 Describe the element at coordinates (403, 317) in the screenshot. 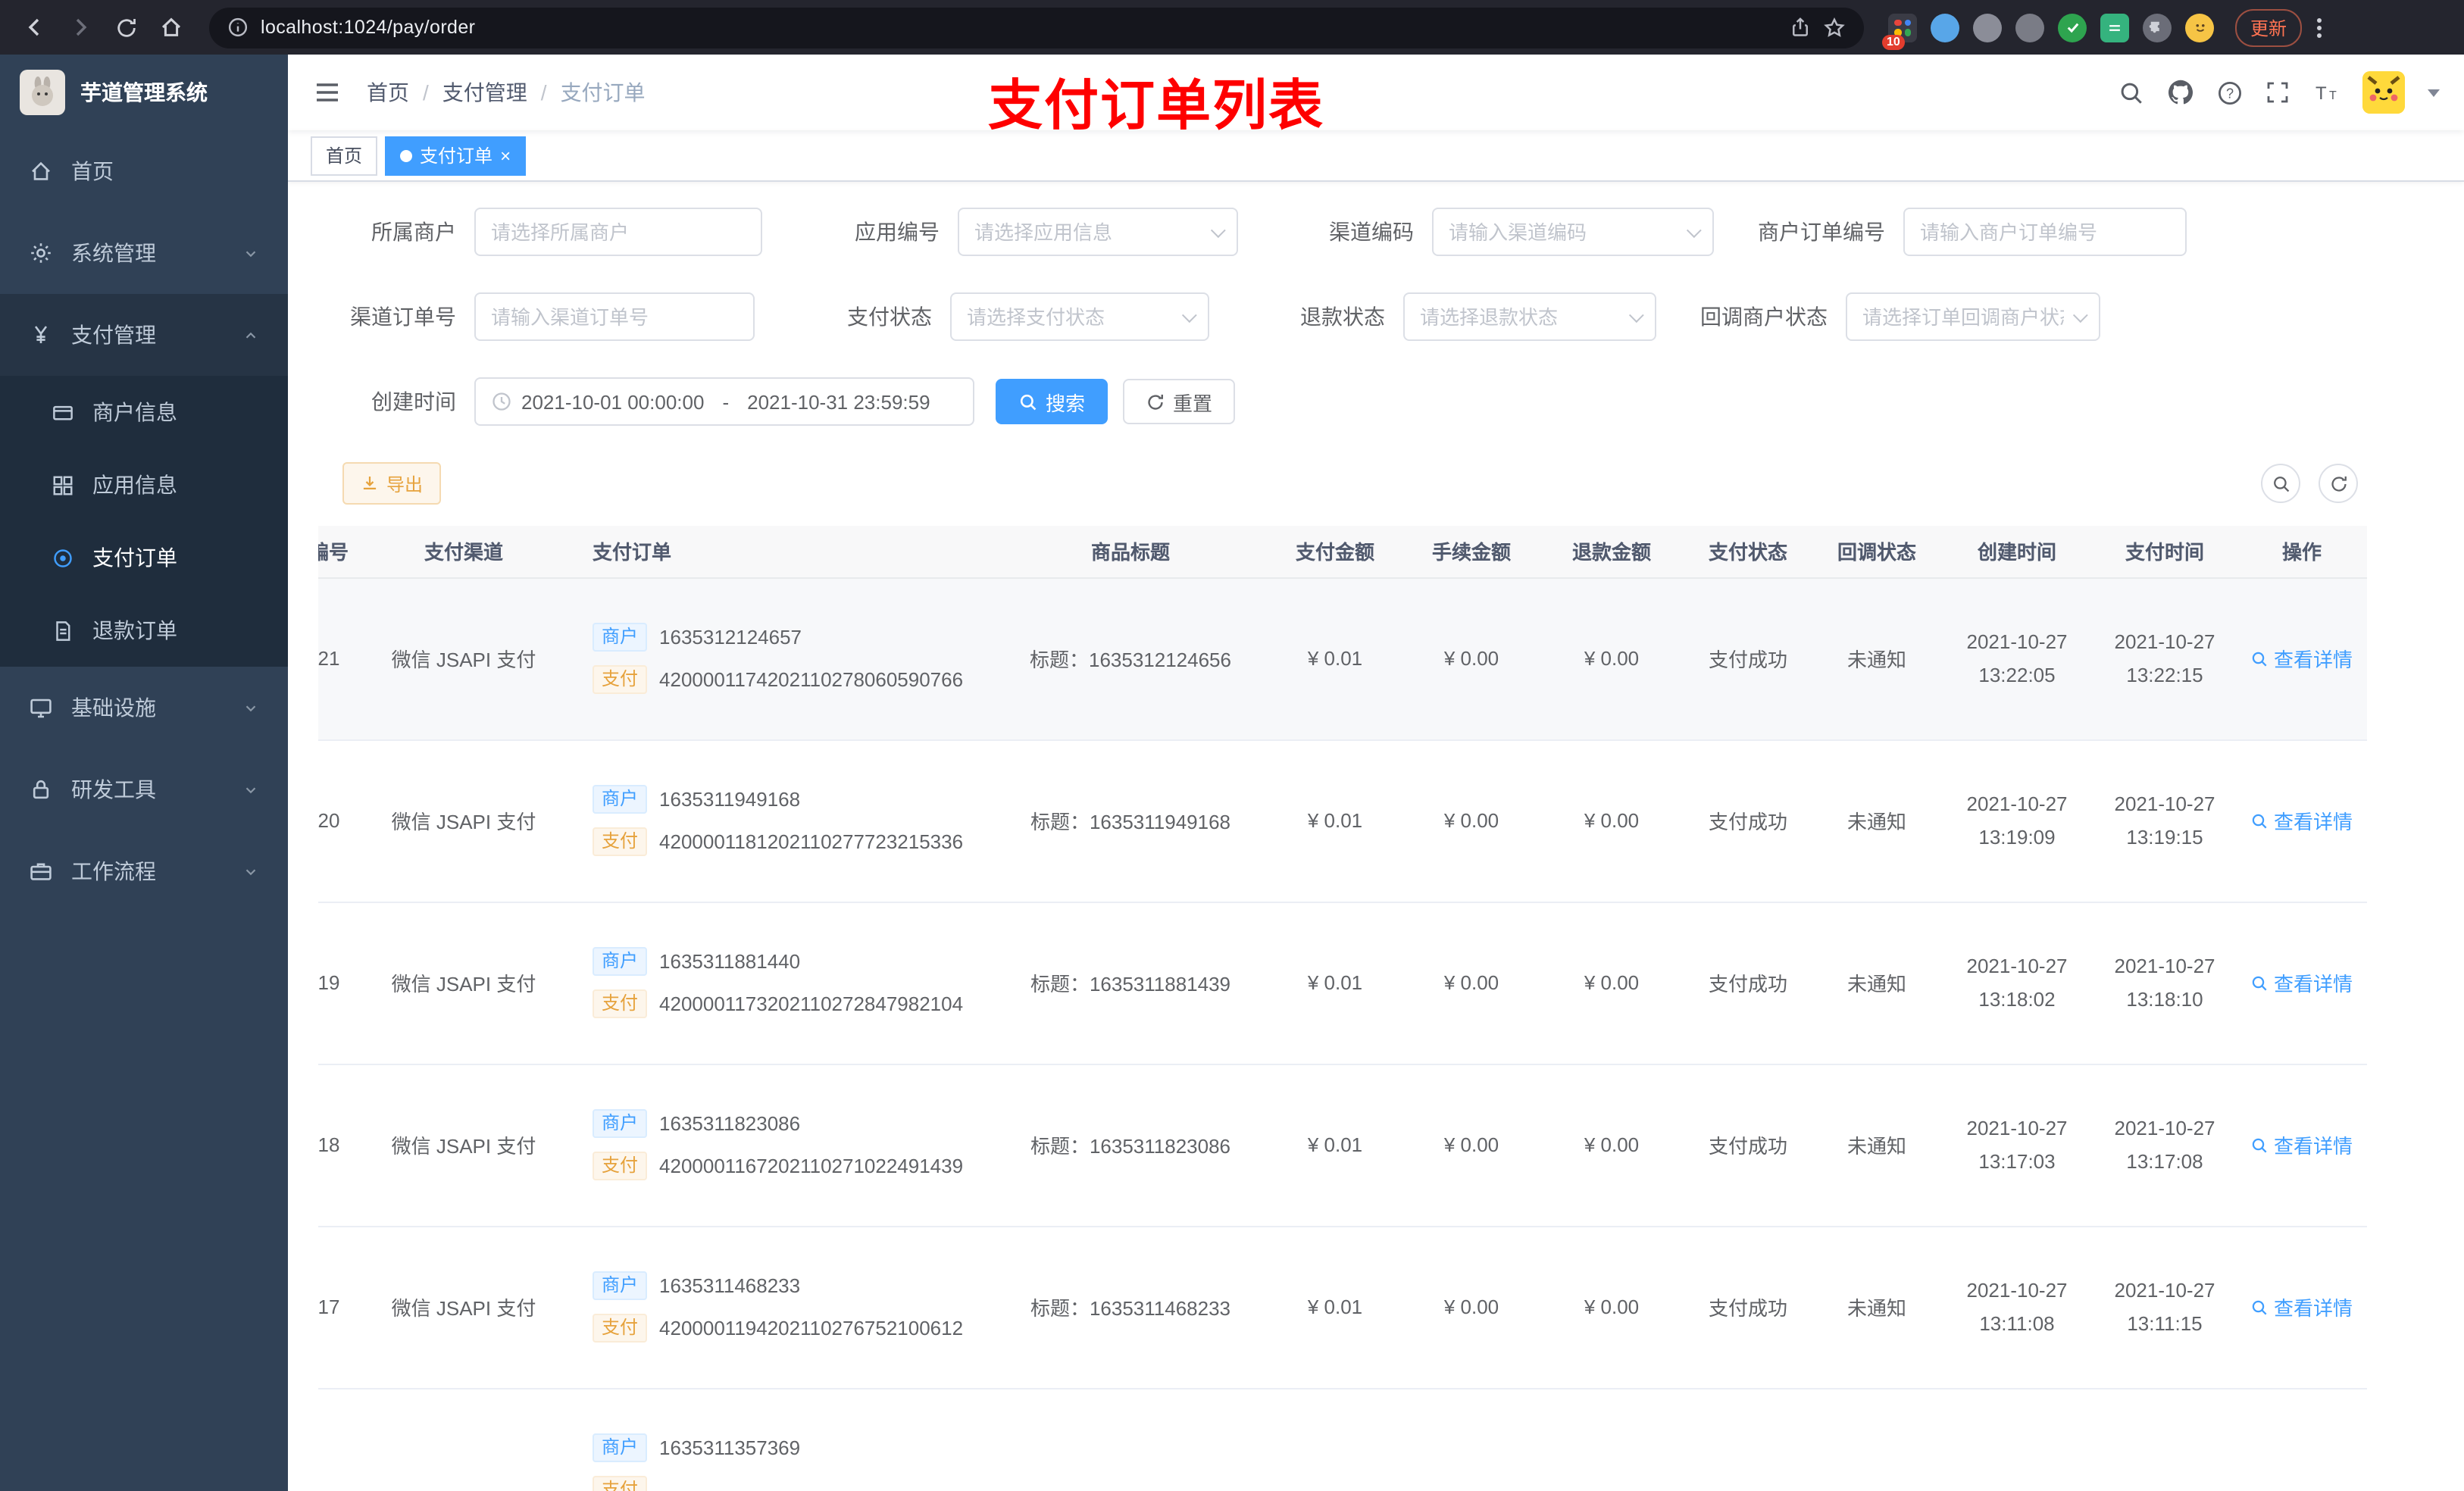

I see `filter-label: 渠道订单号` at that location.